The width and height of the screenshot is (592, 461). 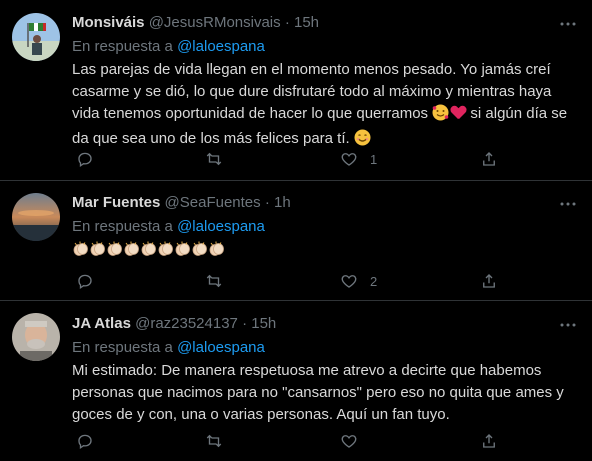 What do you see at coordinates (186, 323) in the screenshot?
I see `user-handle: @raz23524137` at bounding box center [186, 323].